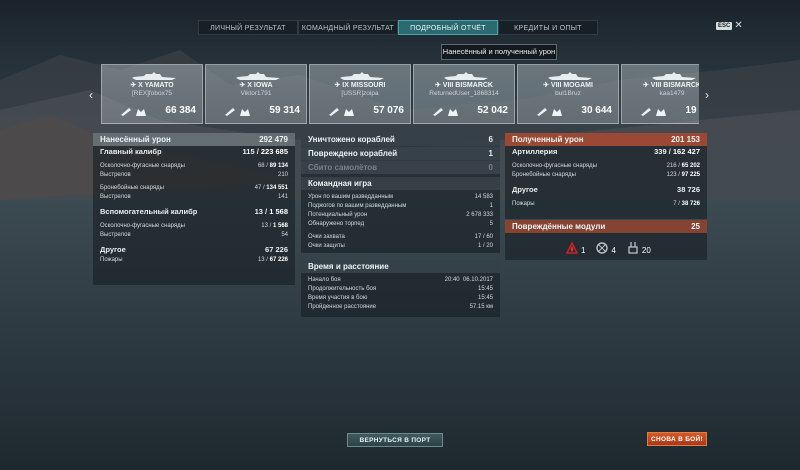 This screenshot has height=470, width=800. I want to click on damage-value: 59 314, so click(284, 110).